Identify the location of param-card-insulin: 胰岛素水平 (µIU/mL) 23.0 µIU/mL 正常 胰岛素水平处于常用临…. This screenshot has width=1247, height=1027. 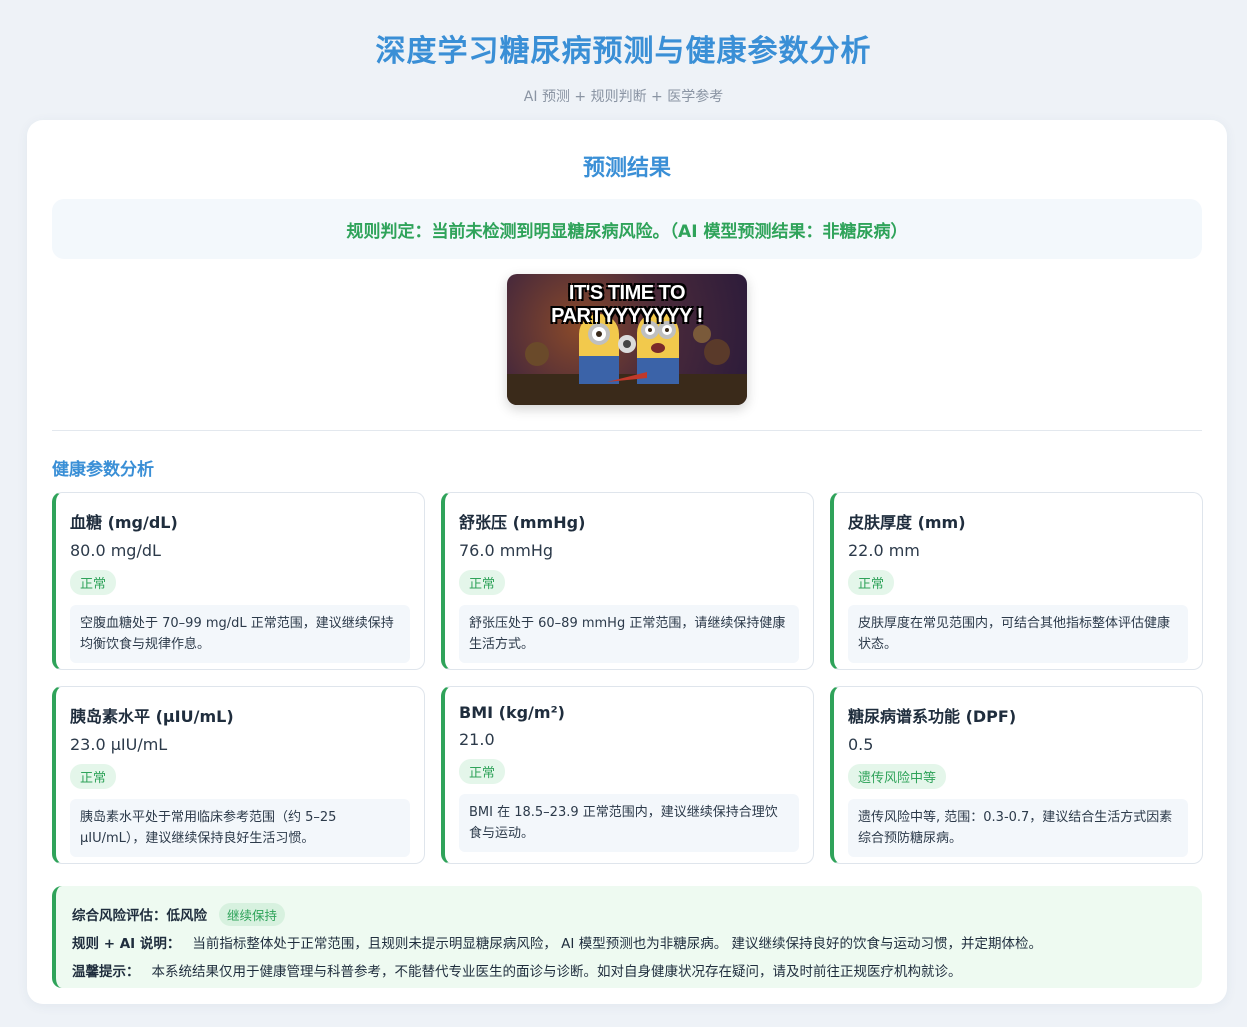
(238, 775).